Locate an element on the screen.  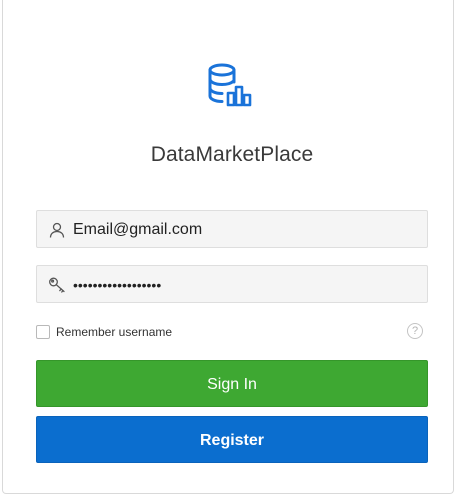
password-value: •••••••••••••••••• is located at coordinates (117, 285).